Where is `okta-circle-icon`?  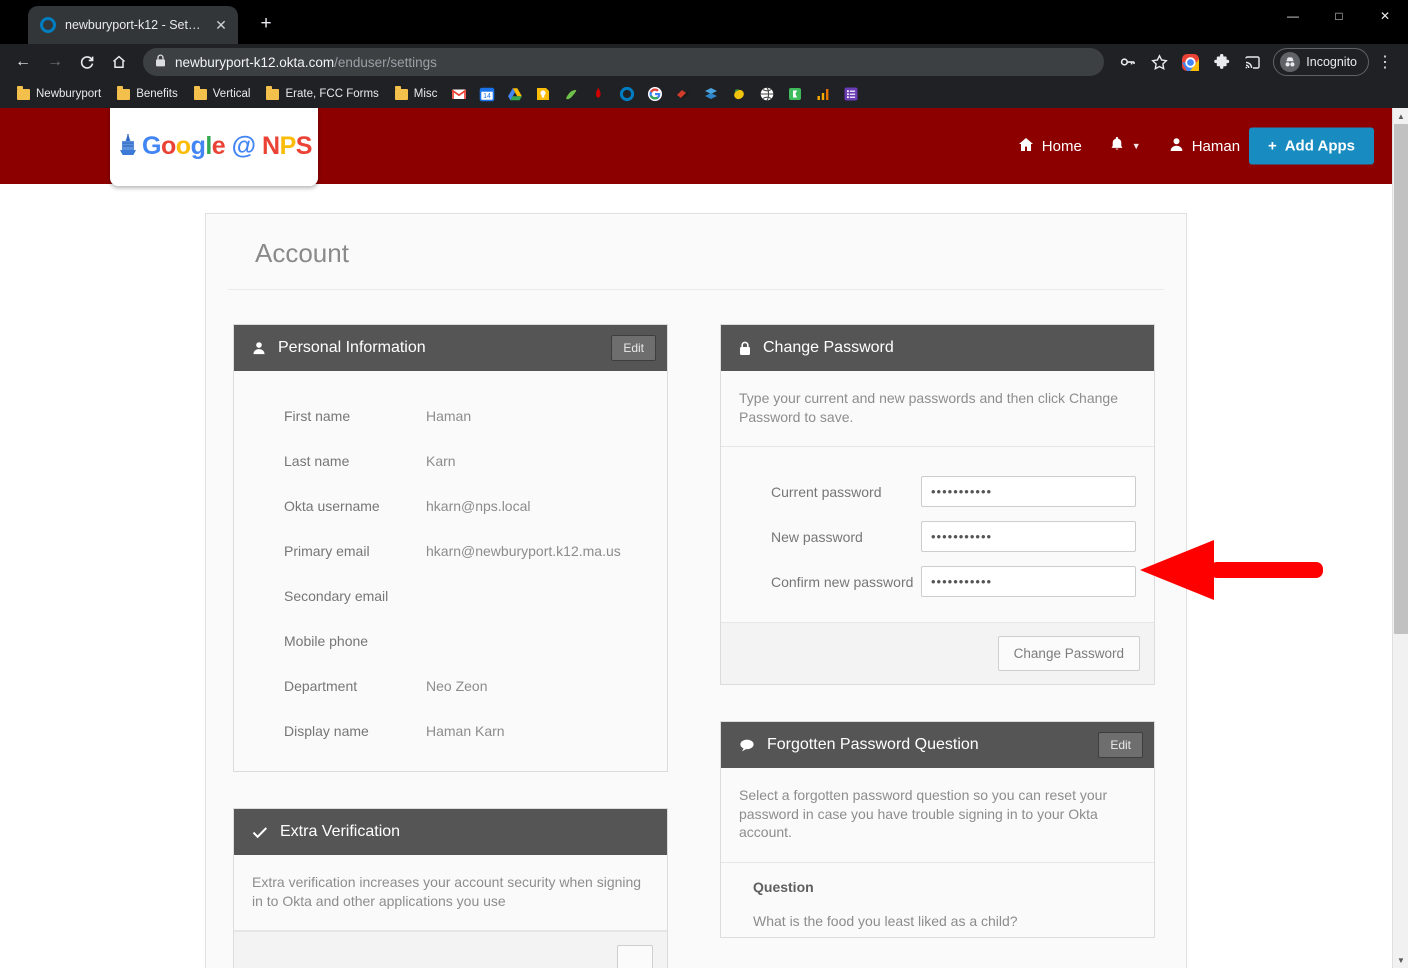
okta-circle-icon is located at coordinates (48, 25).